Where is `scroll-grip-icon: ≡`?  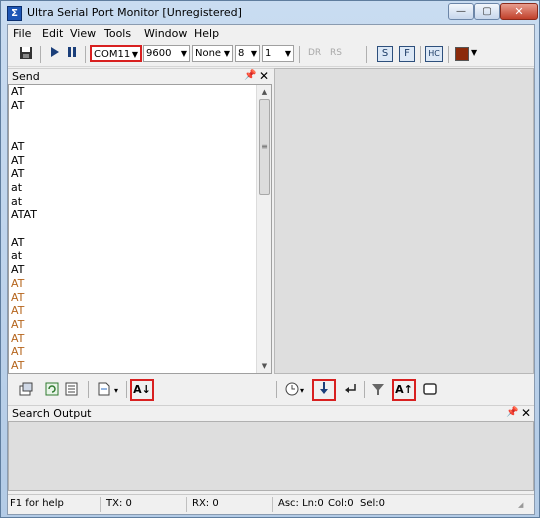 scroll-grip-icon: ≡ is located at coordinates (264, 146).